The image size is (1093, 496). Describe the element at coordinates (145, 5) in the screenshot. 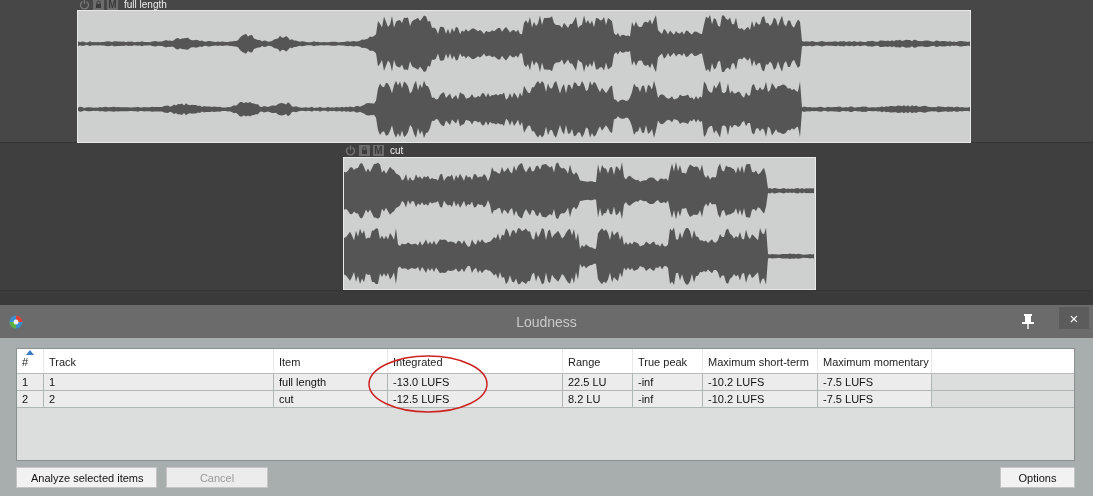

I see `item-name: full length` at that location.